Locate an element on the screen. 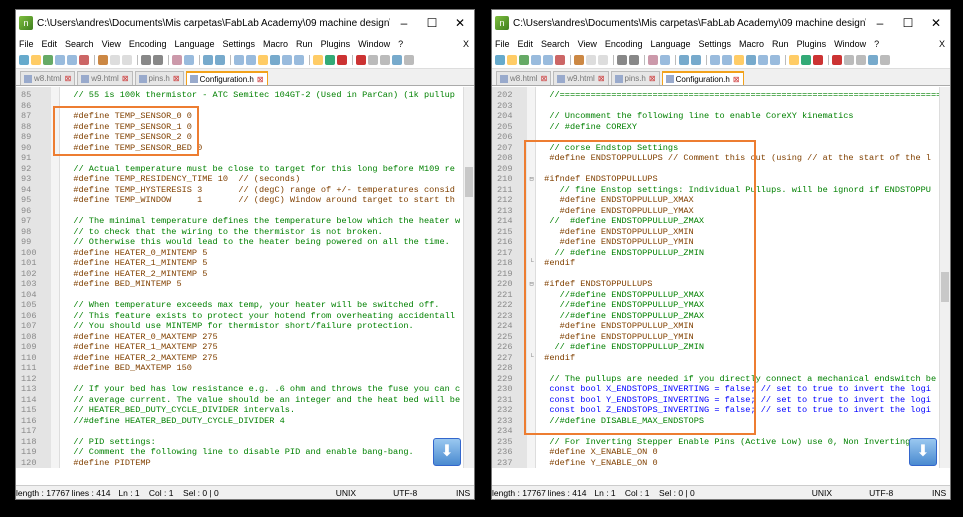  minimize-button: – is located at coordinates (404, 23).